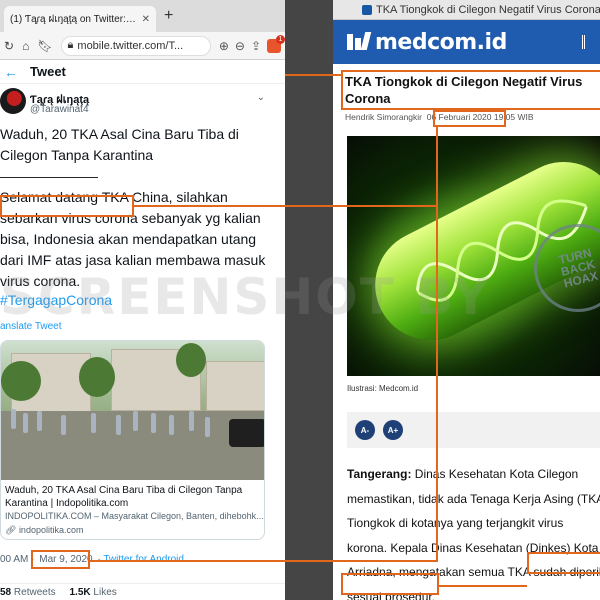  What do you see at coordinates (74, 19) in the screenshot?
I see `tab-title: (1) Ƭą̧ɾą ฝเŋąţą on Twitter: "Waduh` at bounding box center [74, 19].